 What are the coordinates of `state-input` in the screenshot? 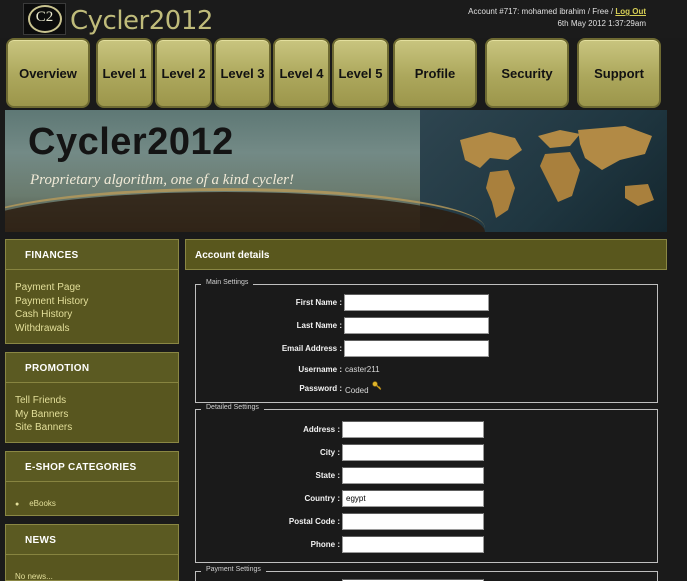 It's located at (413, 475).